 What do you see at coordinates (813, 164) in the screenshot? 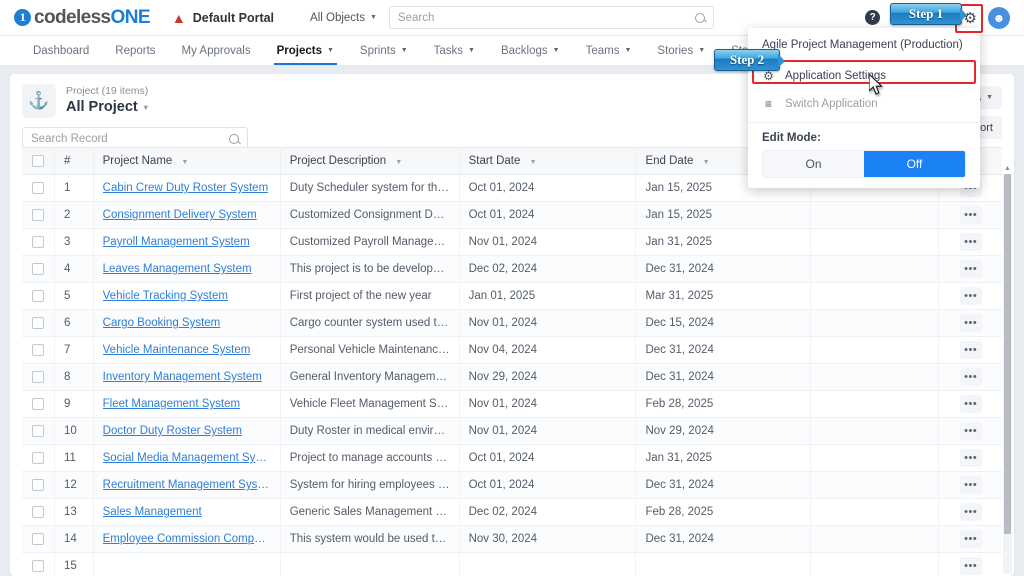
I see `edit-mode-on-button: On` at bounding box center [813, 164].